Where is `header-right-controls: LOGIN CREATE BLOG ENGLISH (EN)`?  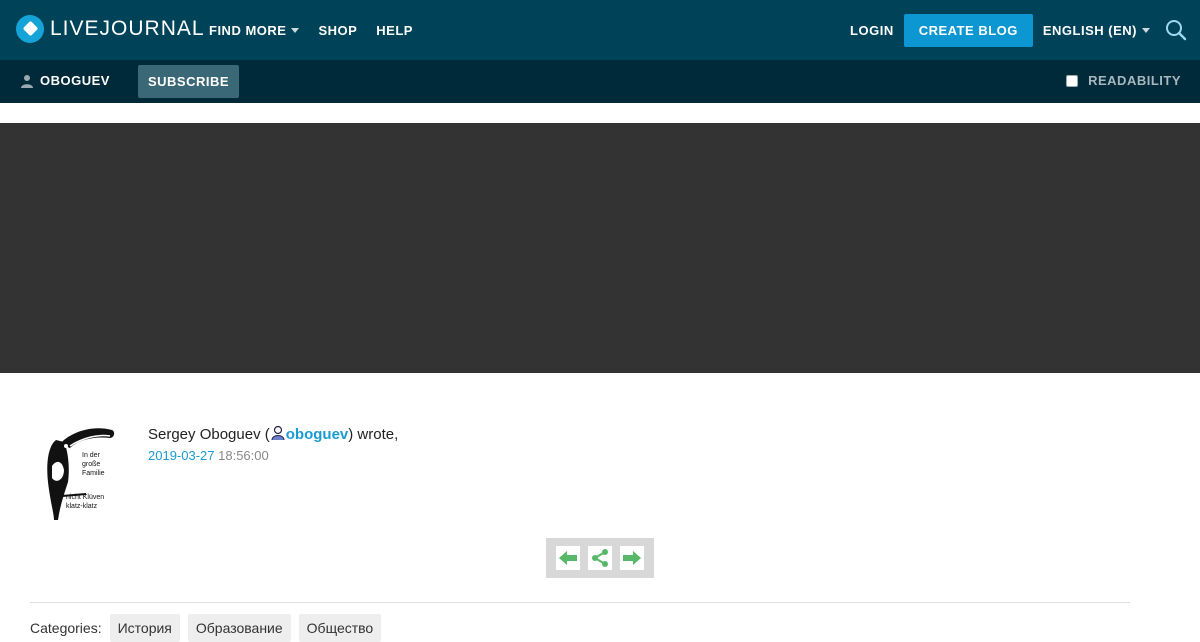
header-right-controls: LOGIN CREATE BLOG ENGLISH (EN) is located at coordinates (1019, 30).